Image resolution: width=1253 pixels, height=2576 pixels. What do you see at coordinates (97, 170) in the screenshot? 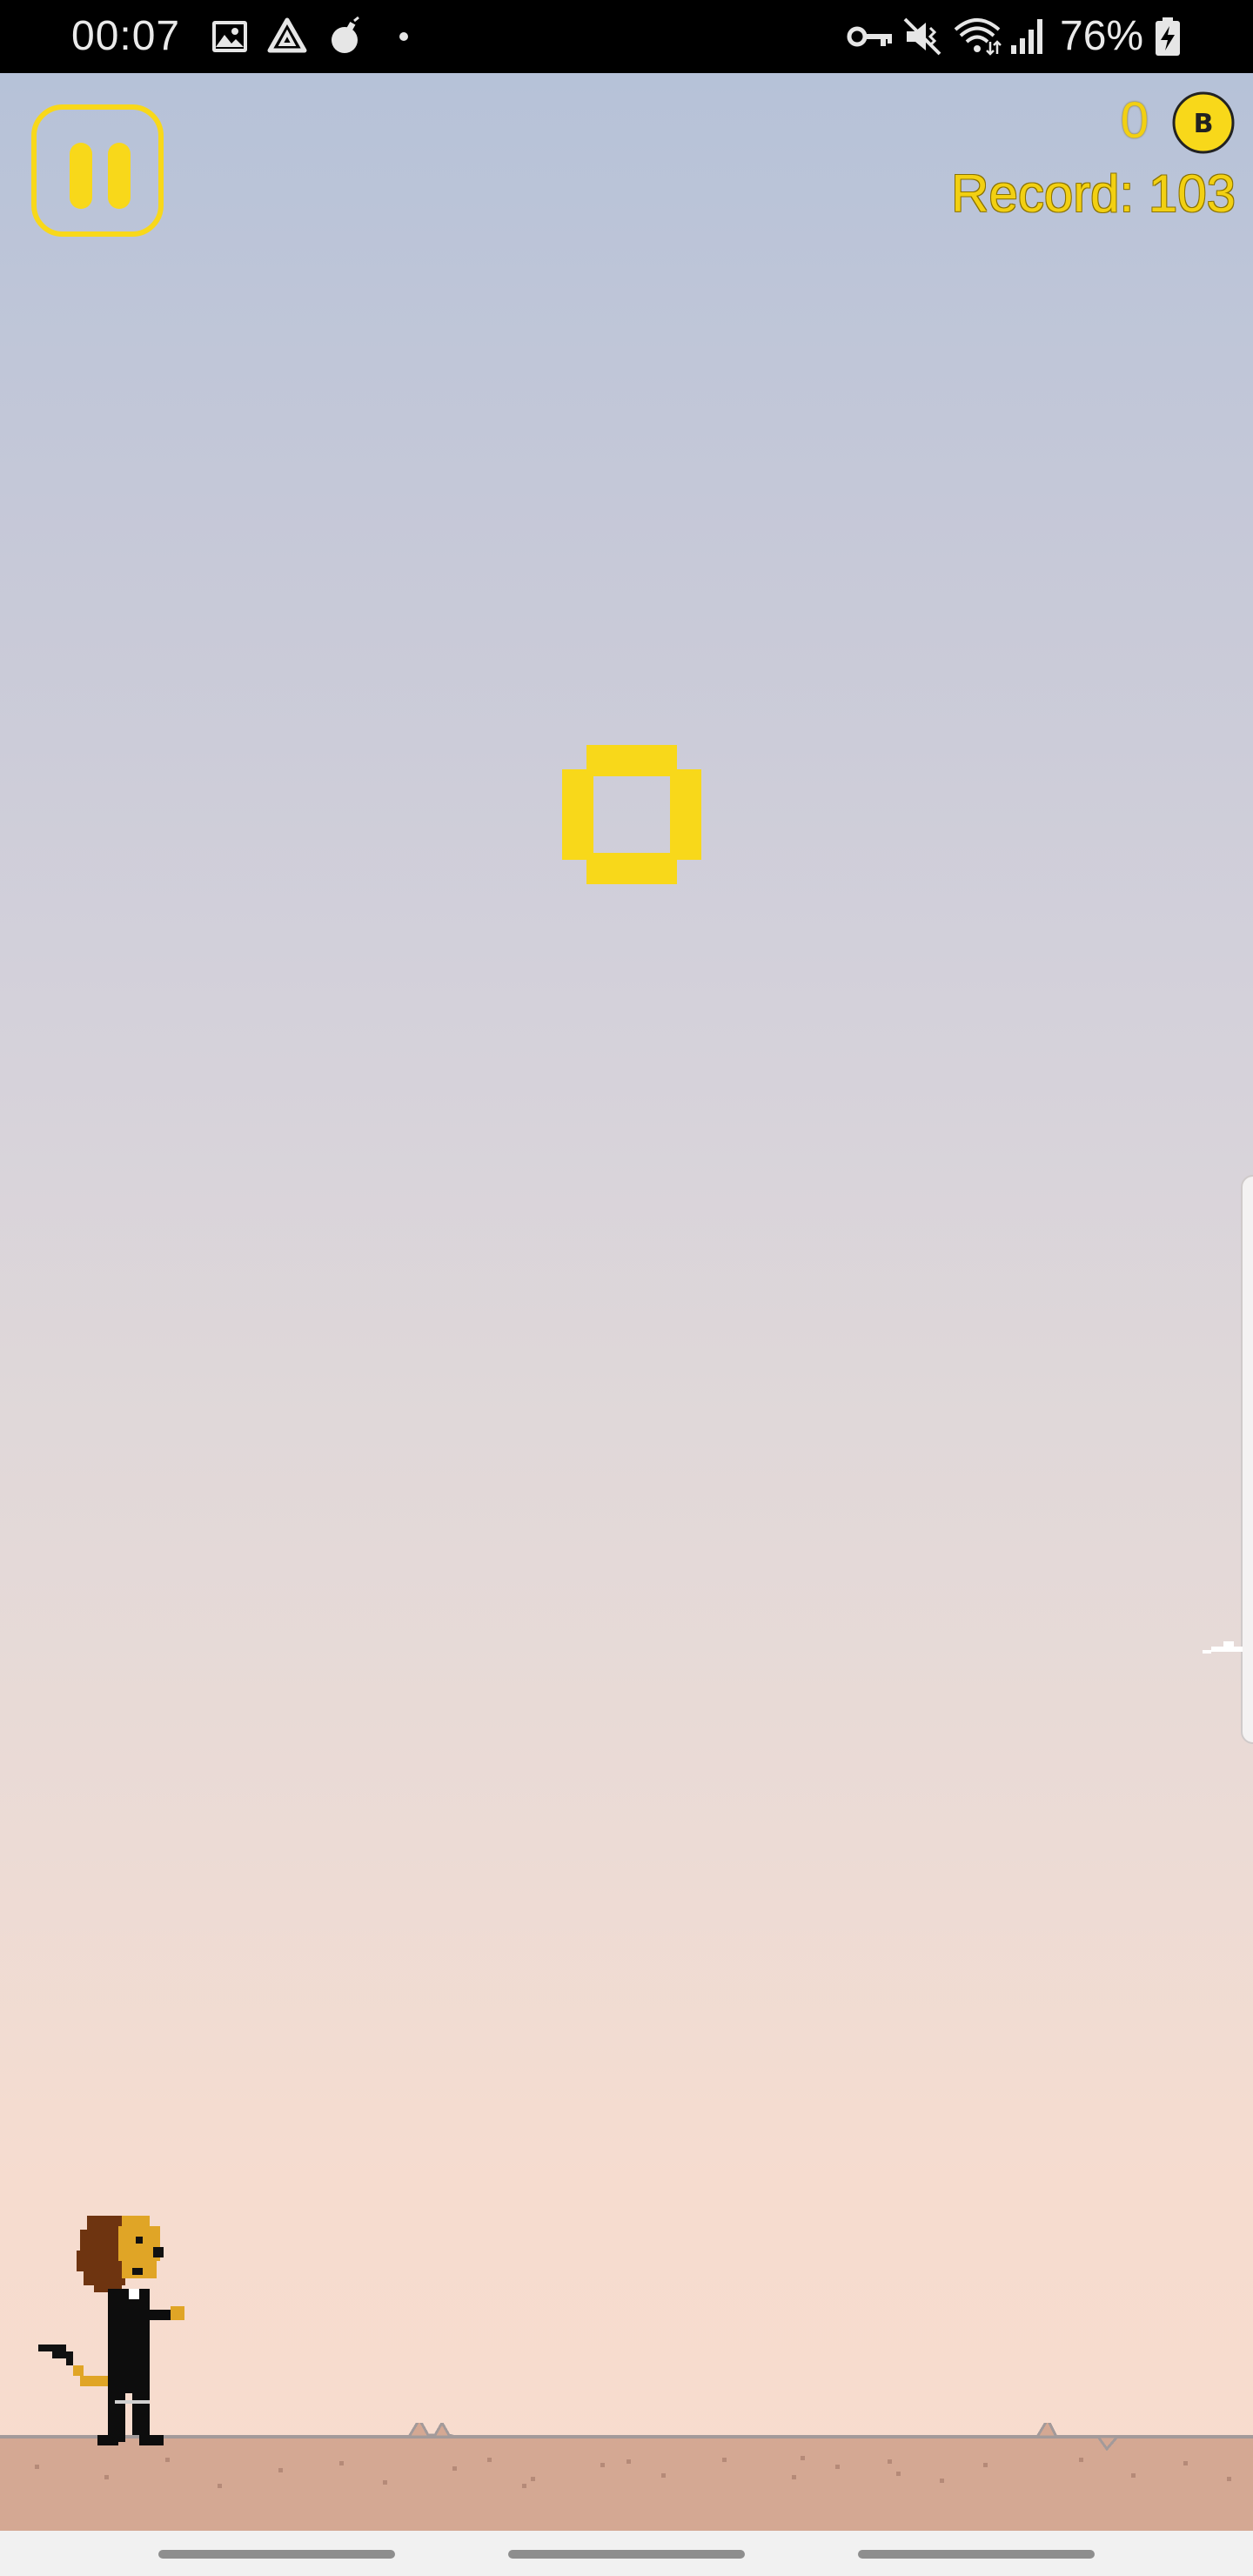
I see `pause-button` at bounding box center [97, 170].